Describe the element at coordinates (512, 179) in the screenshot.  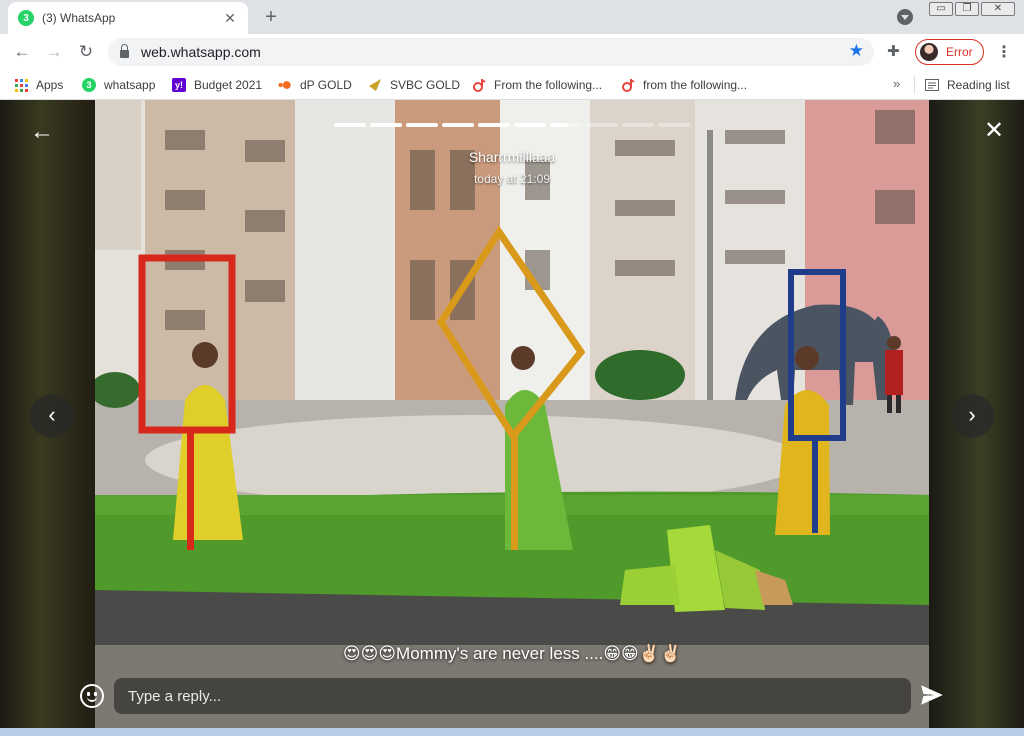
I see `status-time: today at 21:09` at that location.